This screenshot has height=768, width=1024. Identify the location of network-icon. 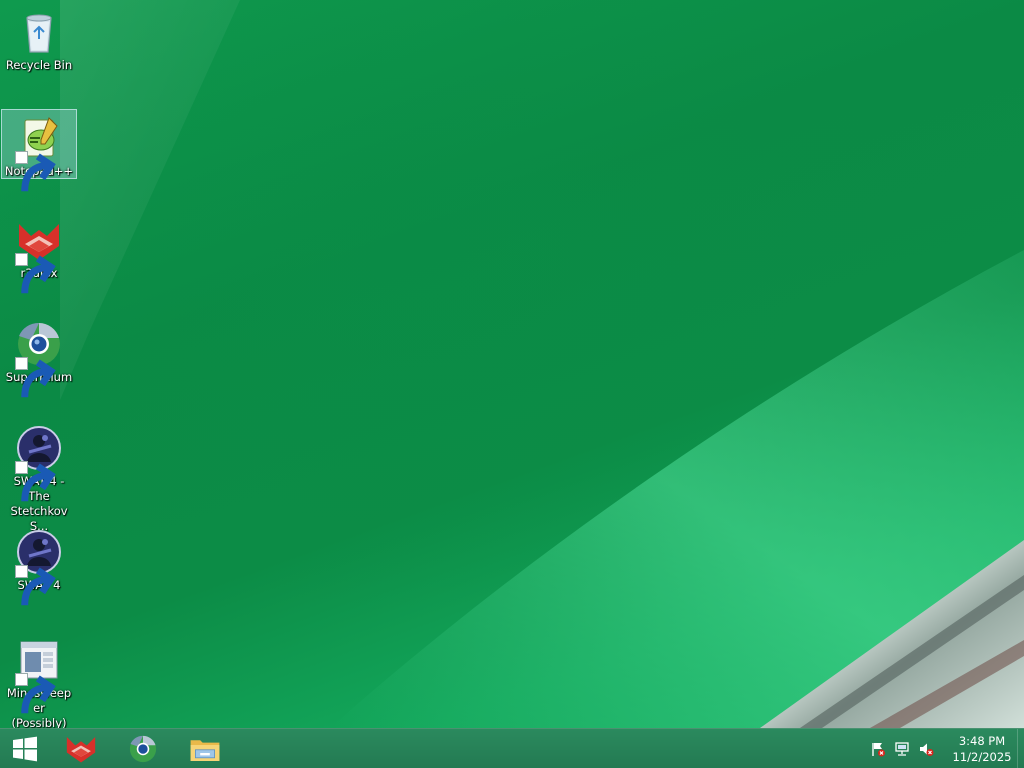
(902, 749).